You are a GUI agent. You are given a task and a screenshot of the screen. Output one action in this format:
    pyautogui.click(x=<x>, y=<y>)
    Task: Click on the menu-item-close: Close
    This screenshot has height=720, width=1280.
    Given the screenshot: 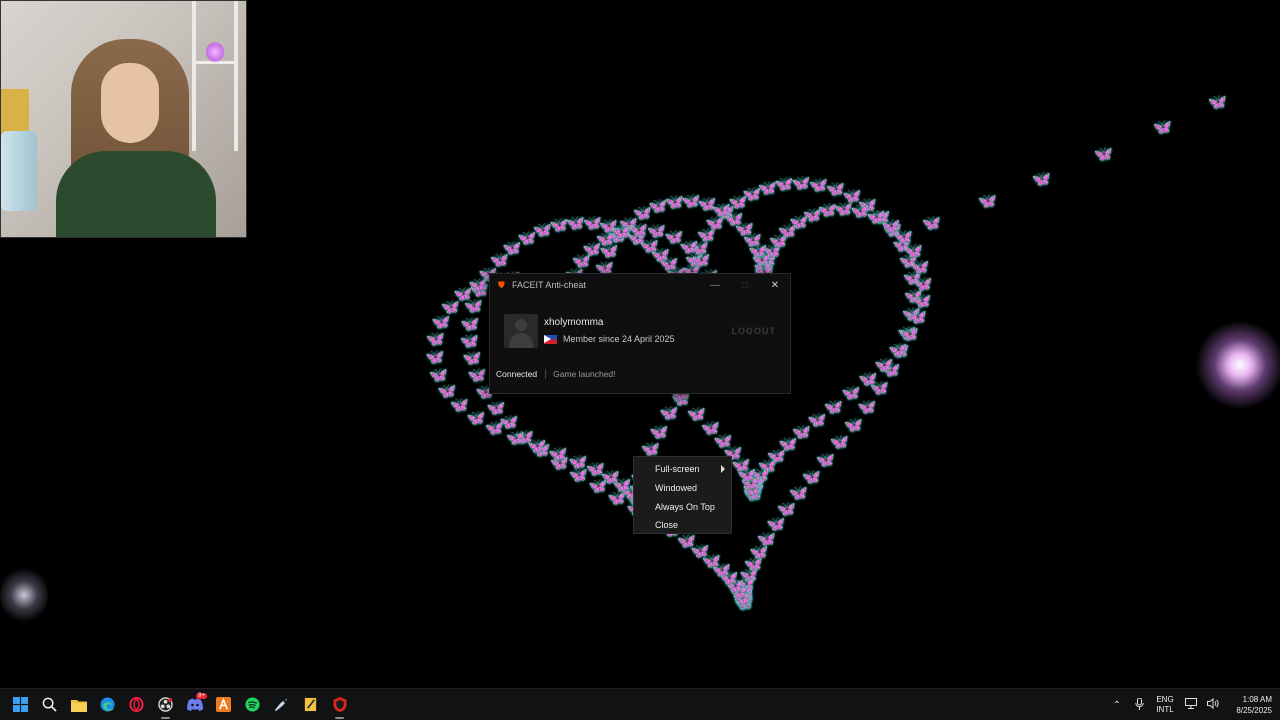 What is the action you would take?
    pyautogui.click(x=682, y=525)
    